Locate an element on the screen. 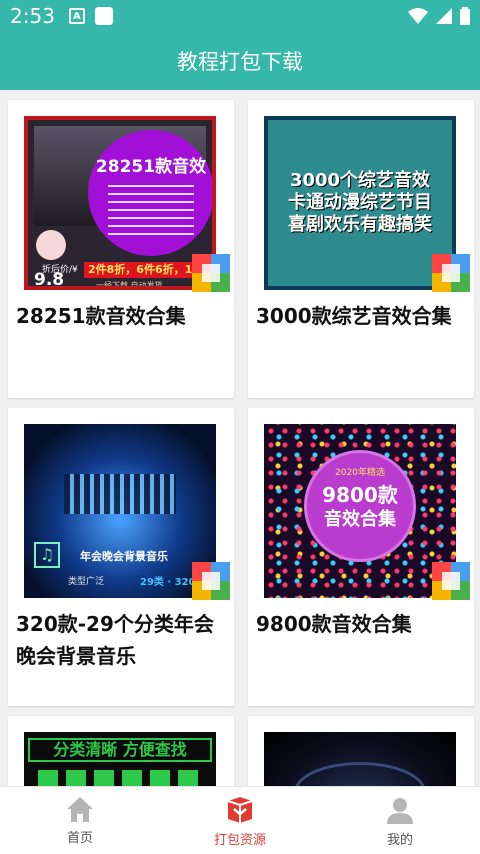 Image resolution: width=480 pixels, height=854 pixels. notification-square-icon is located at coordinates (103, 16).